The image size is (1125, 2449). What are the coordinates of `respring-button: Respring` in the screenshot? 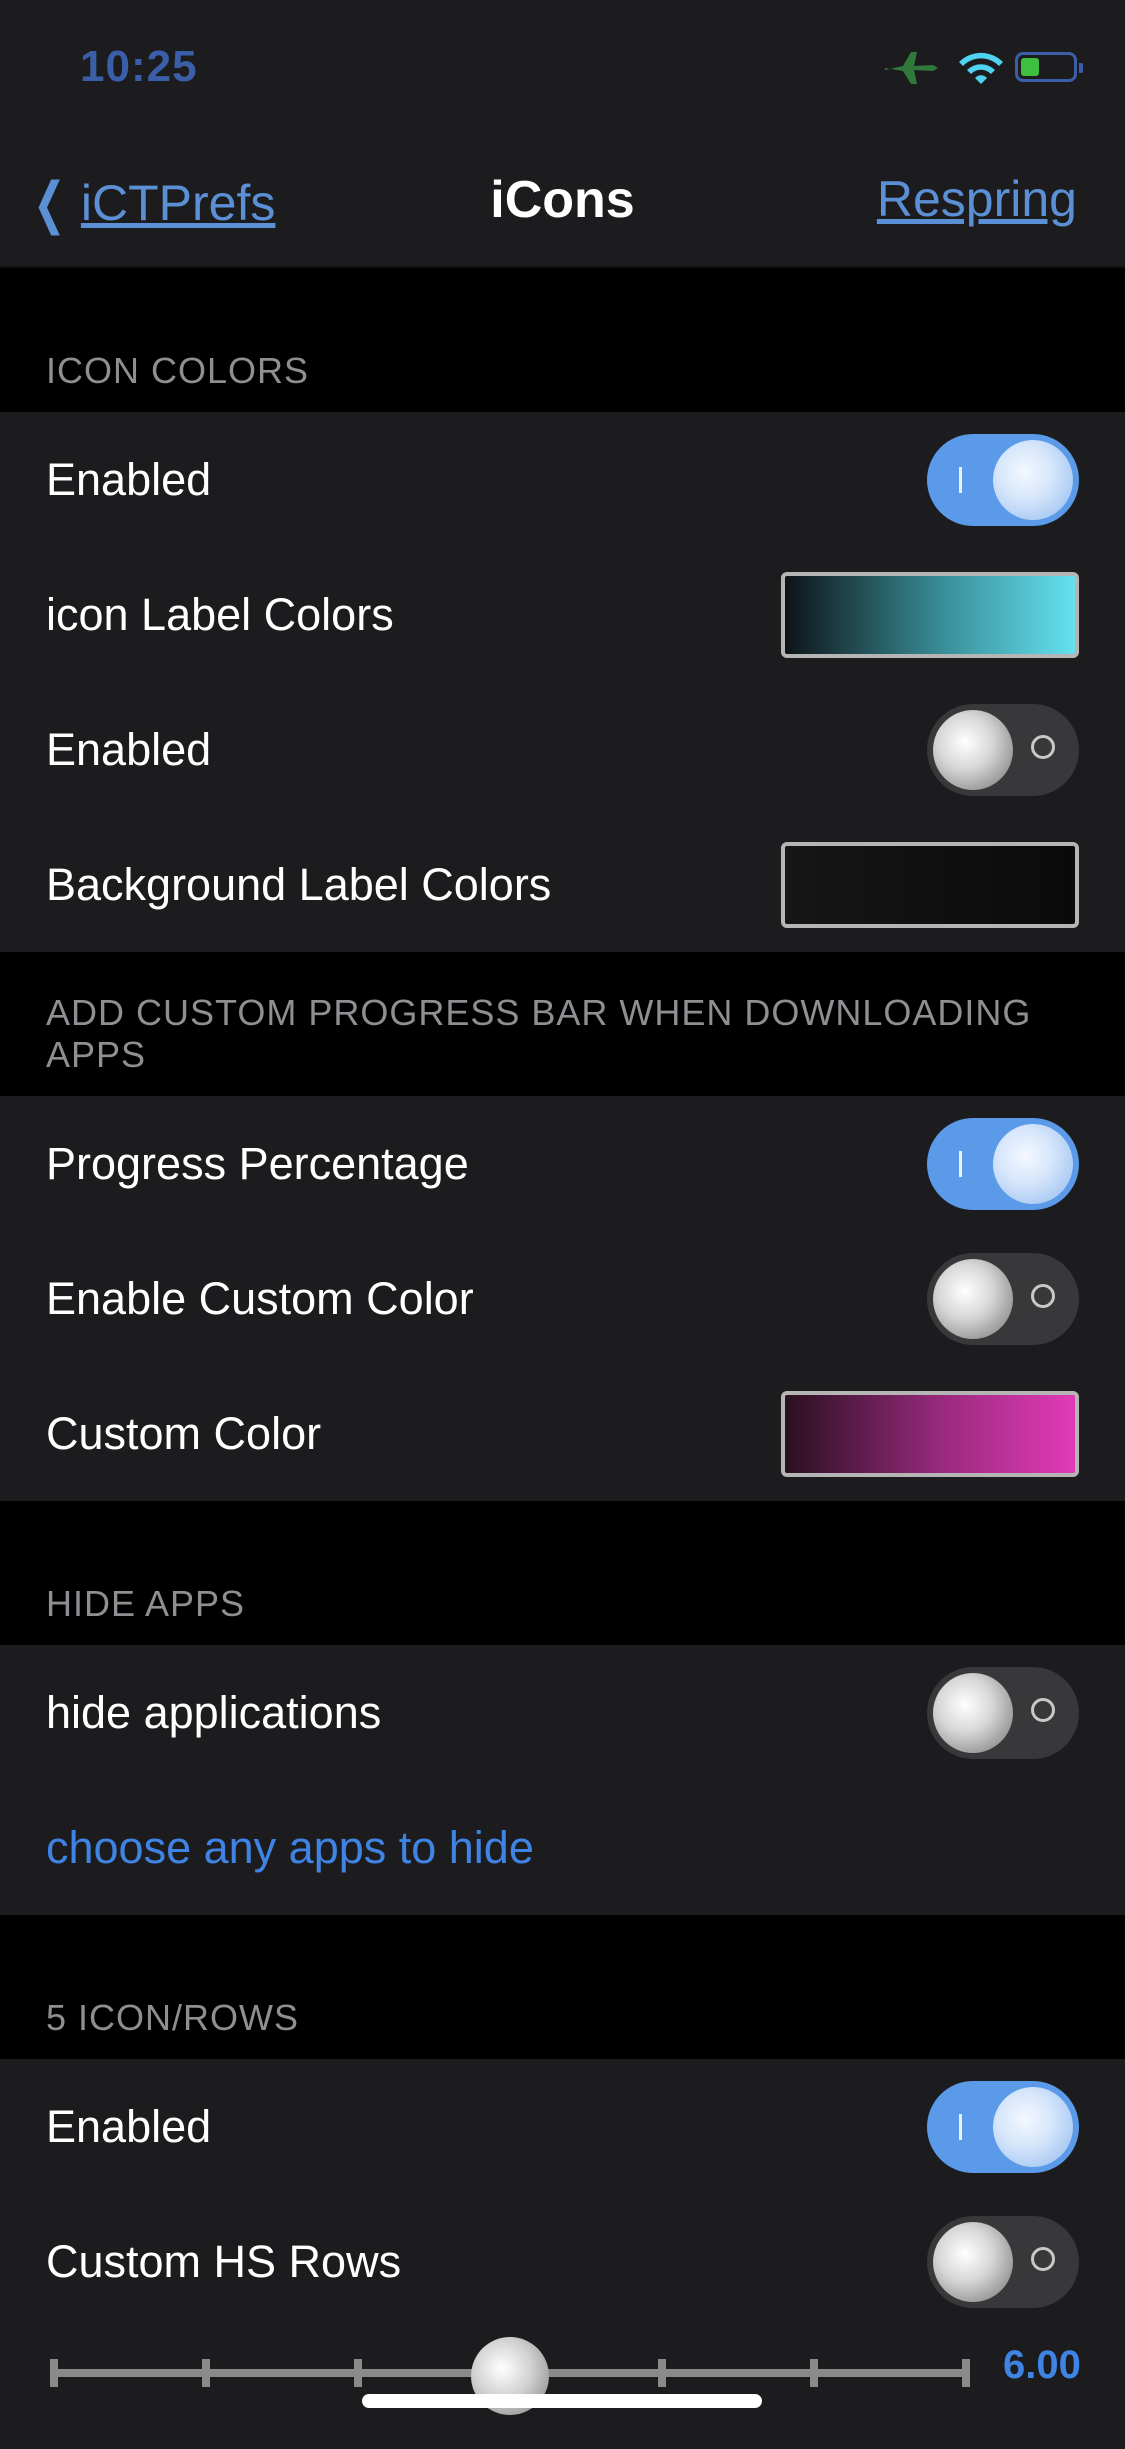 It's located at (977, 199).